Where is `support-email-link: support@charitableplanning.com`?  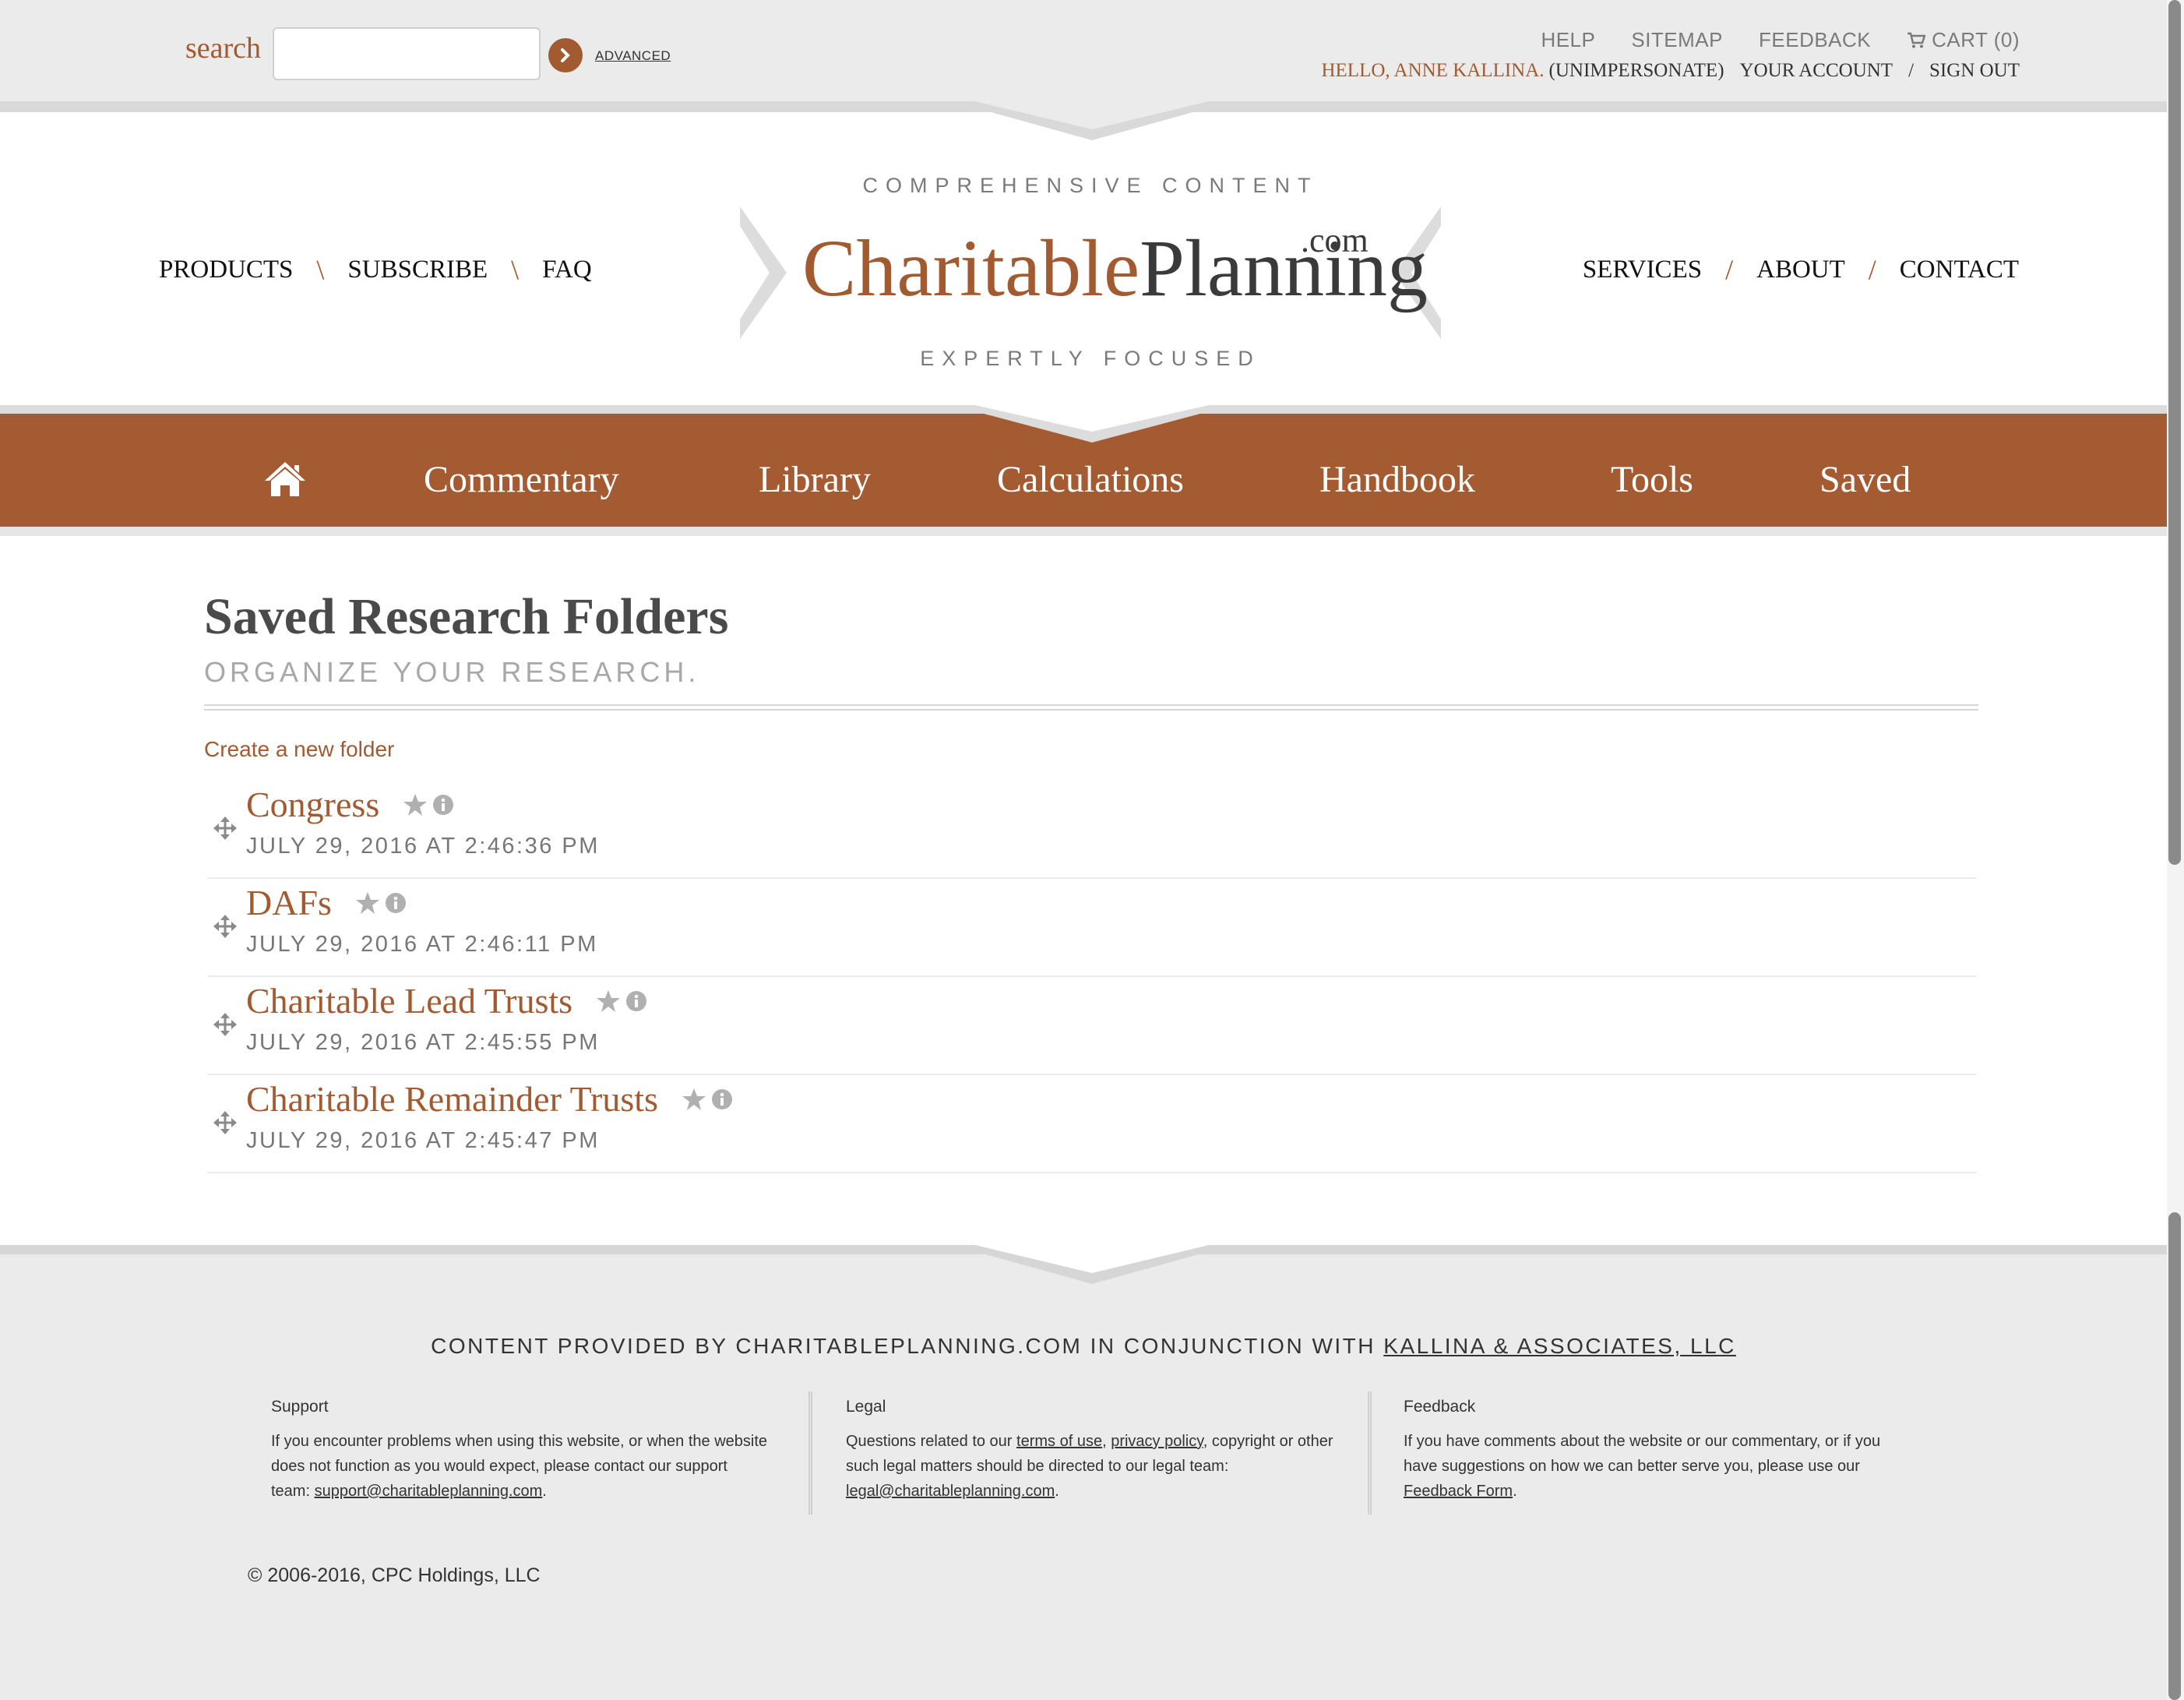
support-email-link: support@charitableplanning.com is located at coordinates (429, 1491).